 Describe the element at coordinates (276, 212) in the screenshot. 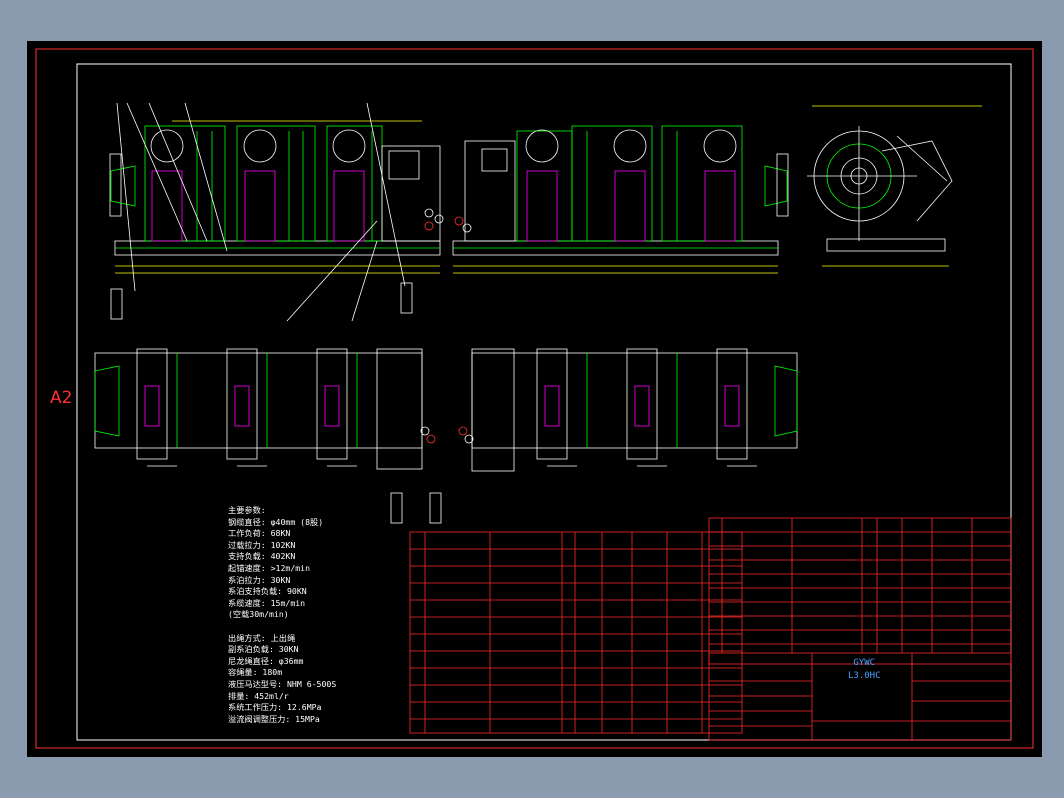

I see `front-view-left` at that location.